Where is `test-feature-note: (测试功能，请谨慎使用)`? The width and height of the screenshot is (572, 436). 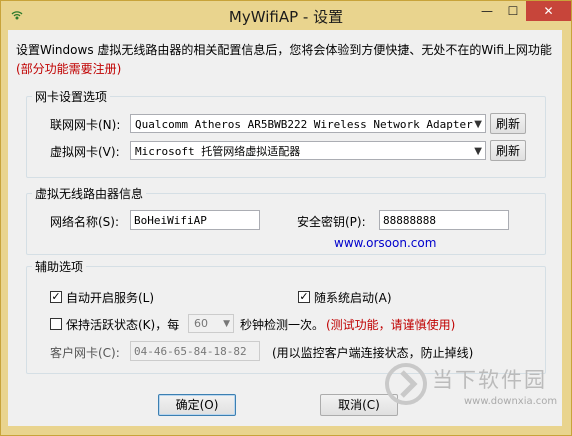 test-feature-note: (测试功能，请谨慎使用) is located at coordinates (391, 325).